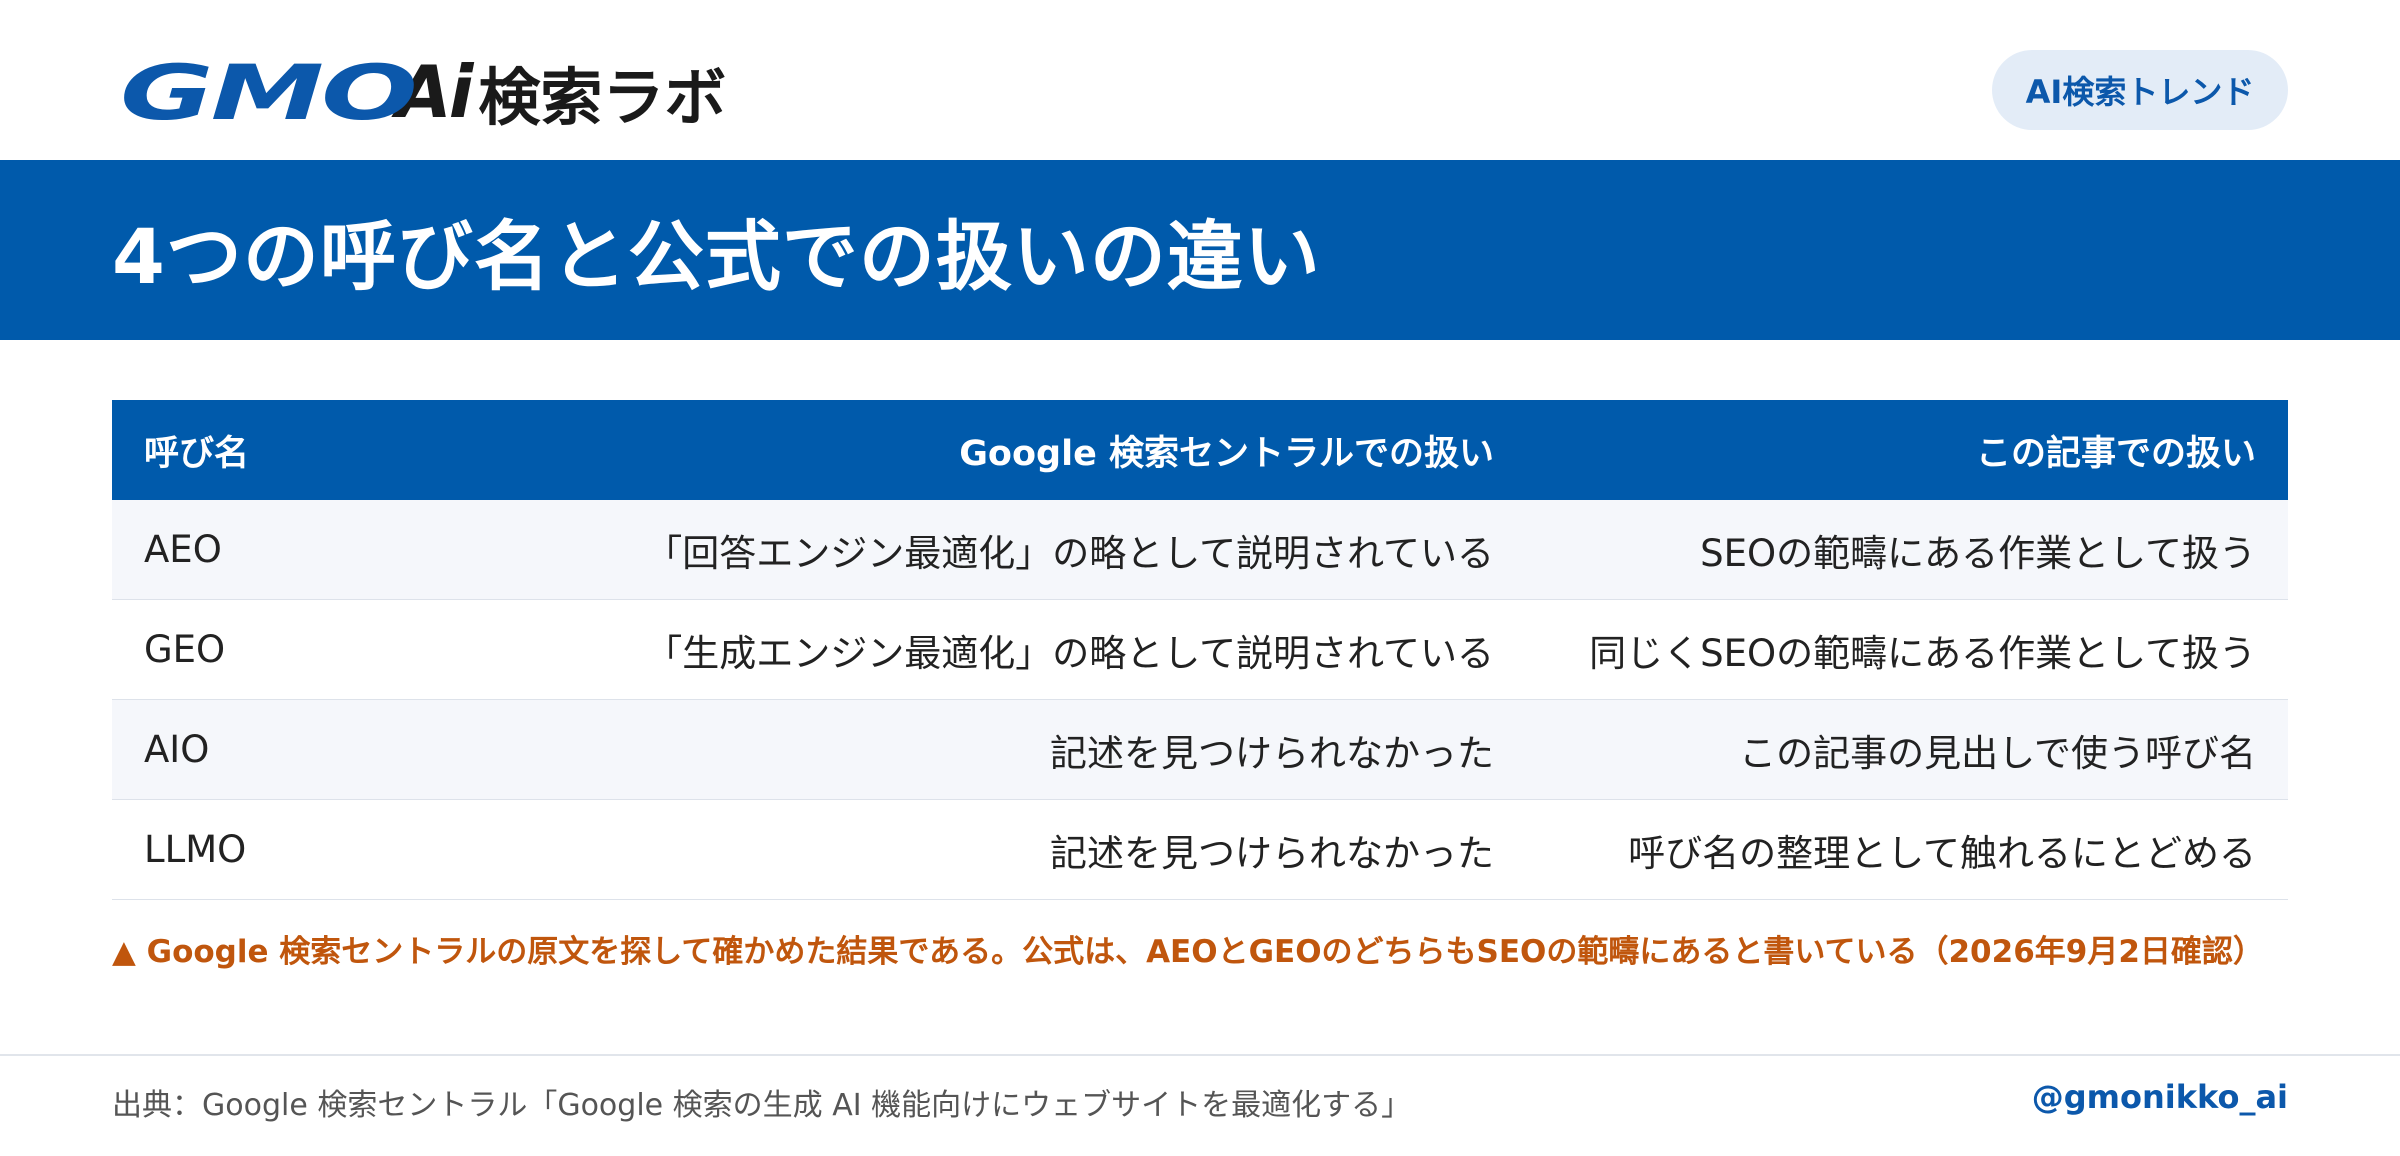 The width and height of the screenshot is (2400, 1156). I want to click on footer-divider, so click(1200, 1055).